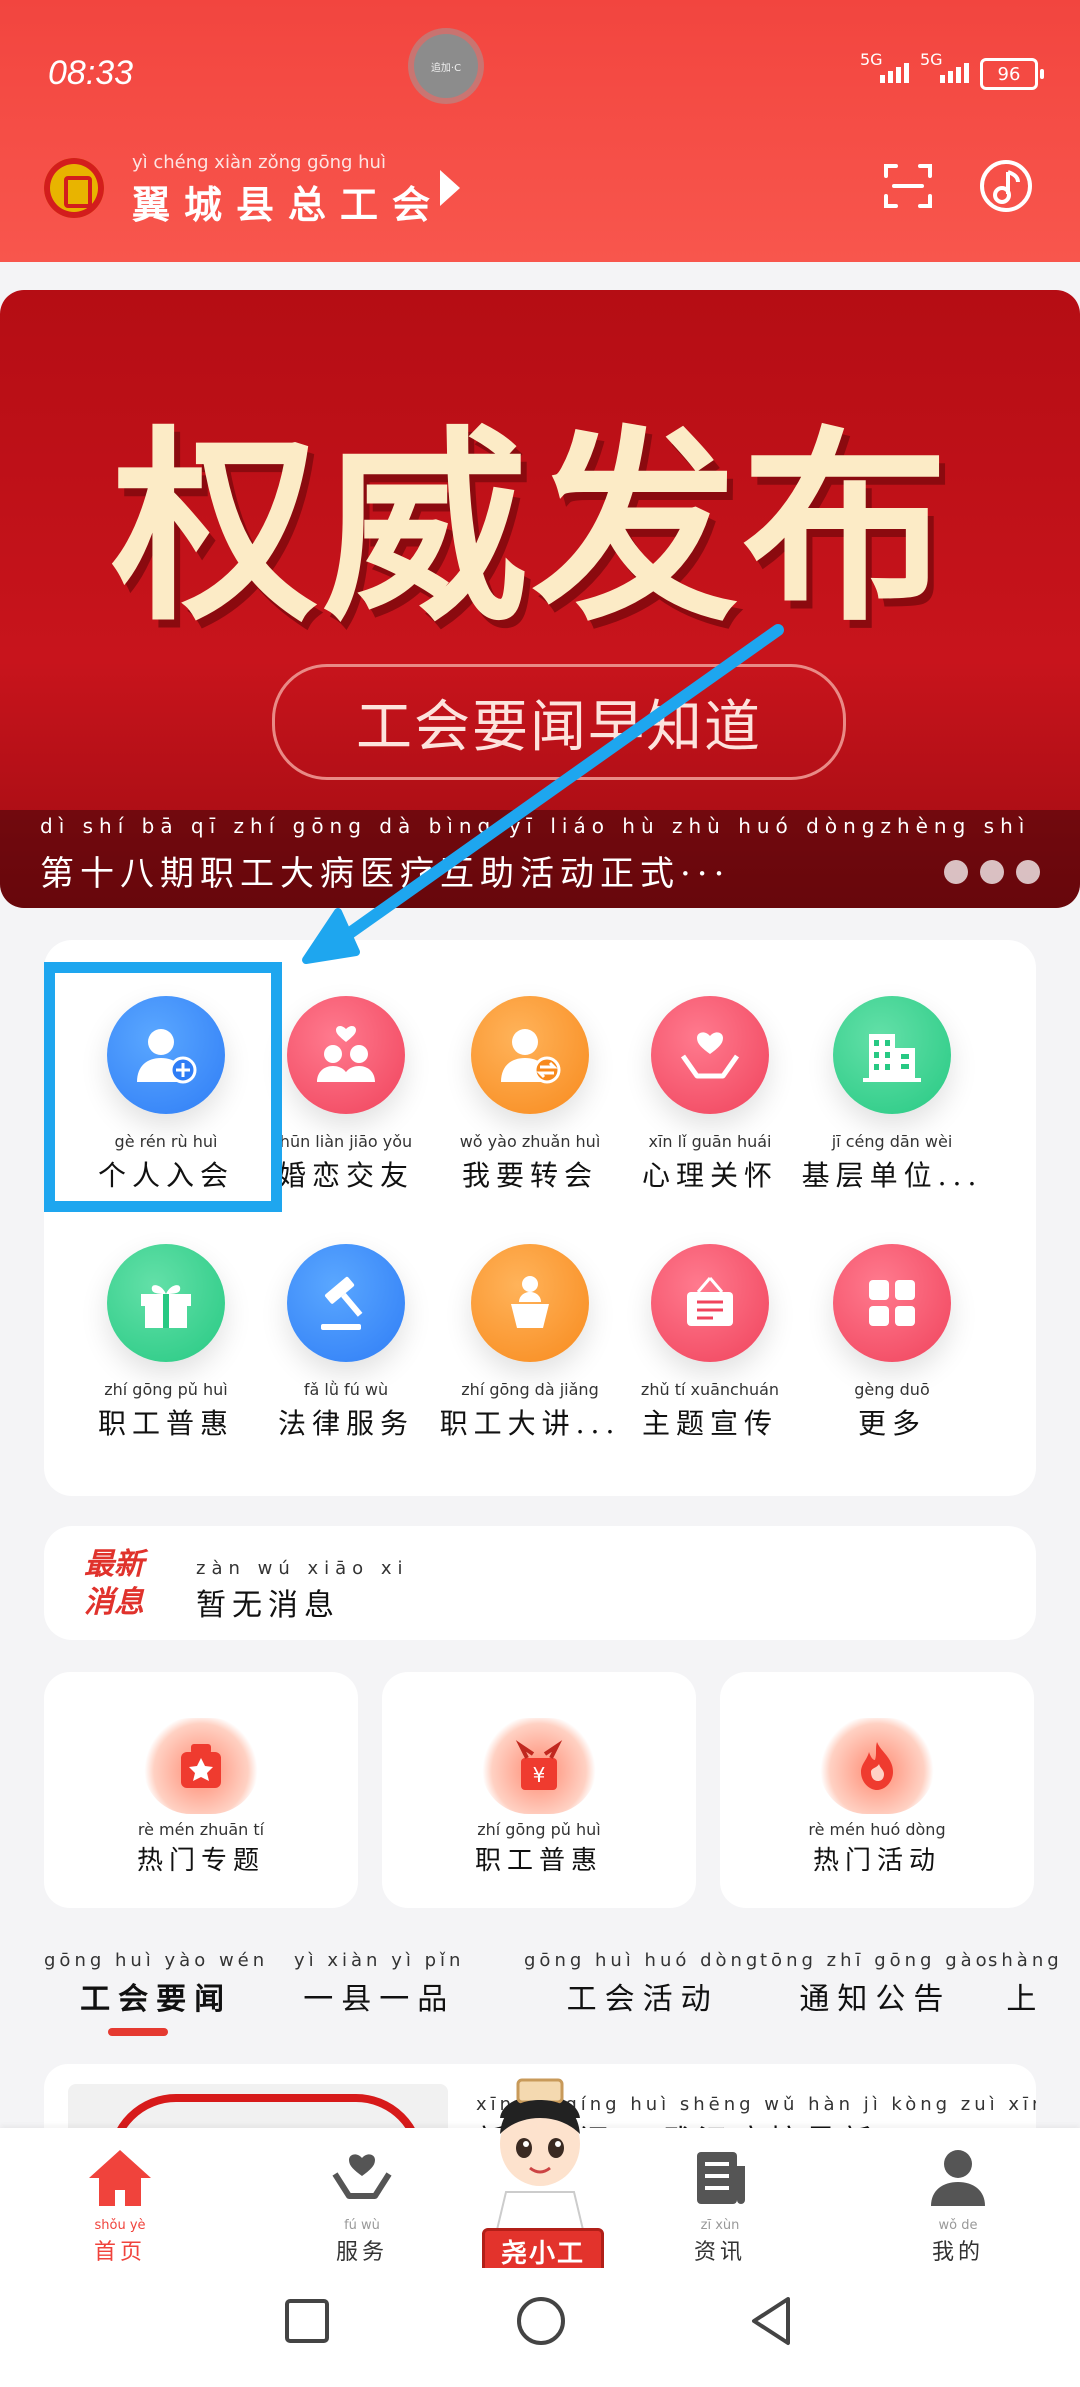 The height and width of the screenshot is (2387, 1080). I want to click on nav-mine: wǒ de 我的, so click(958, 2206).